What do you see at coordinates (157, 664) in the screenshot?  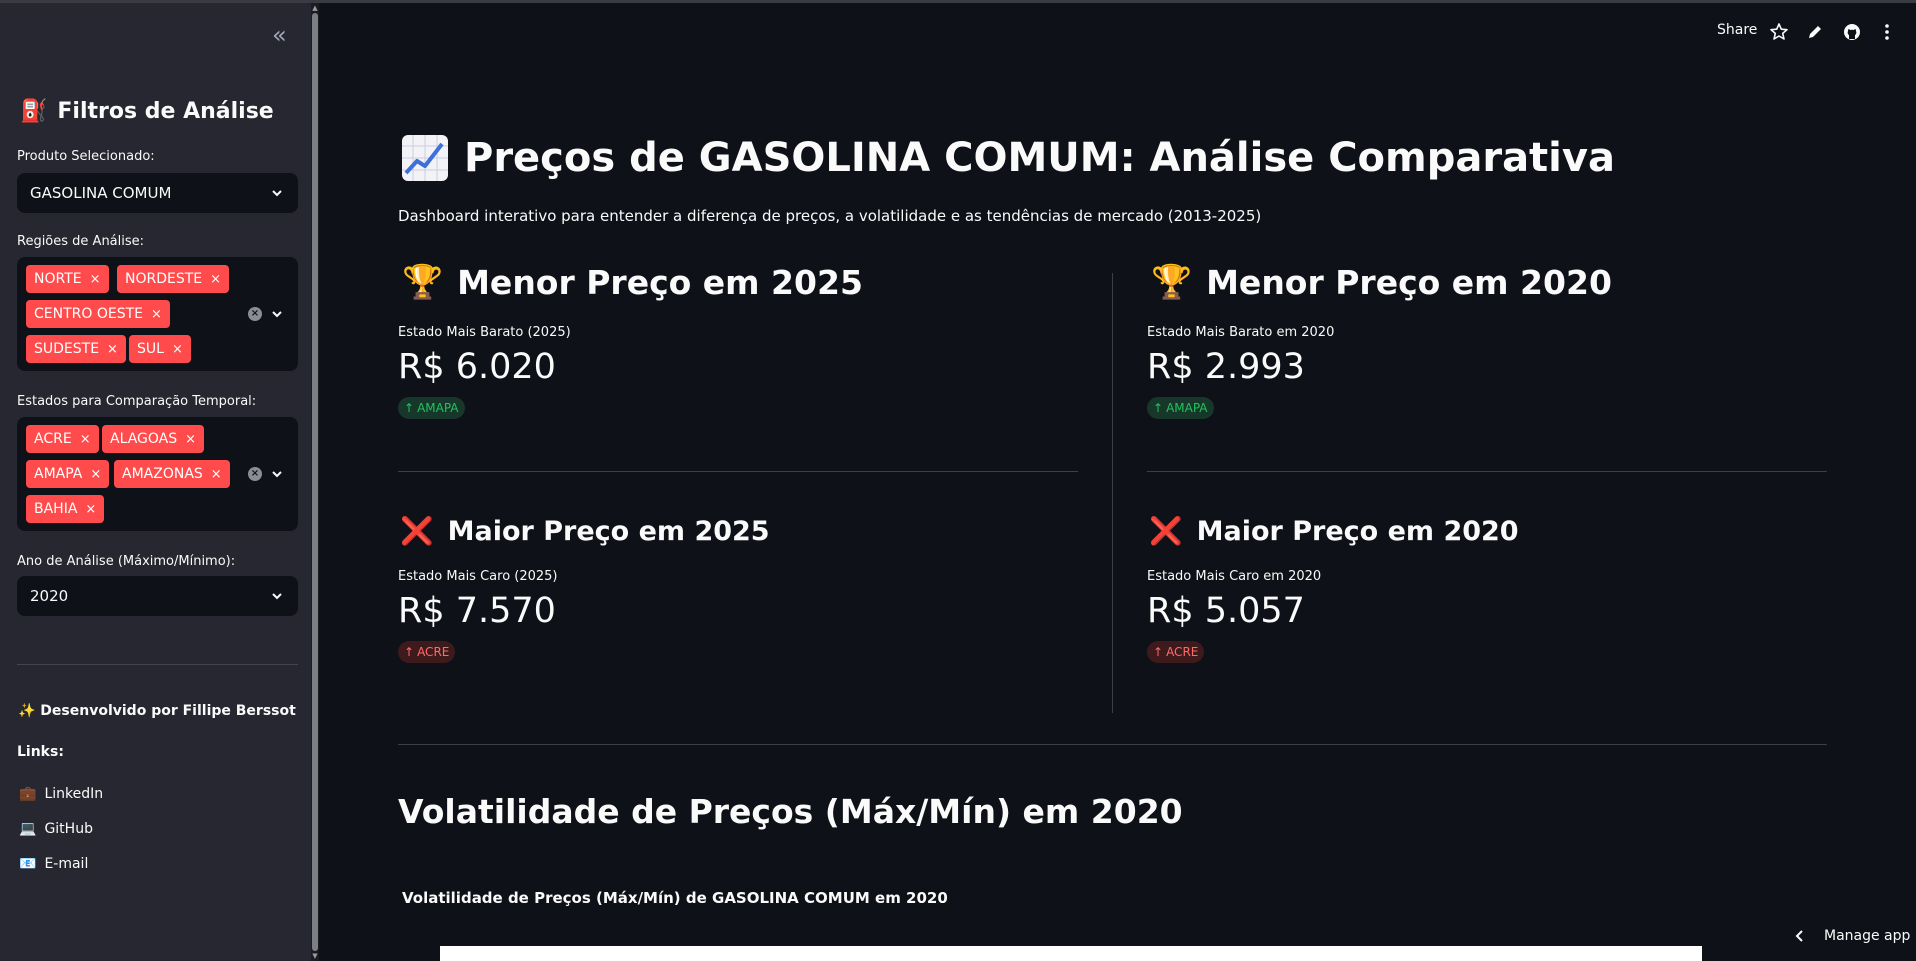 I see `sidebar-divider` at bounding box center [157, 664].